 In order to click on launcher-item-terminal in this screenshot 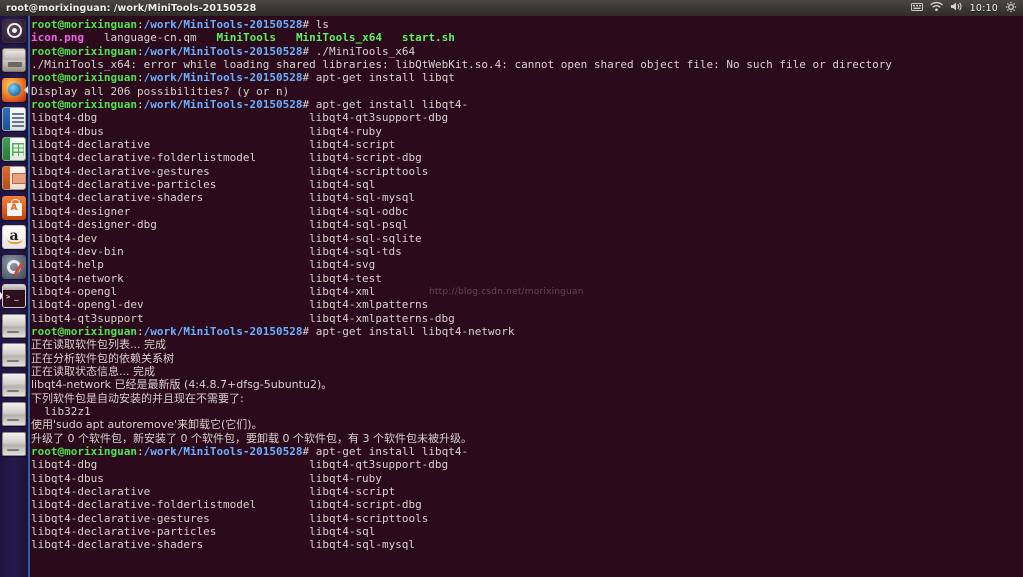, I will do `click(14, 297)`.